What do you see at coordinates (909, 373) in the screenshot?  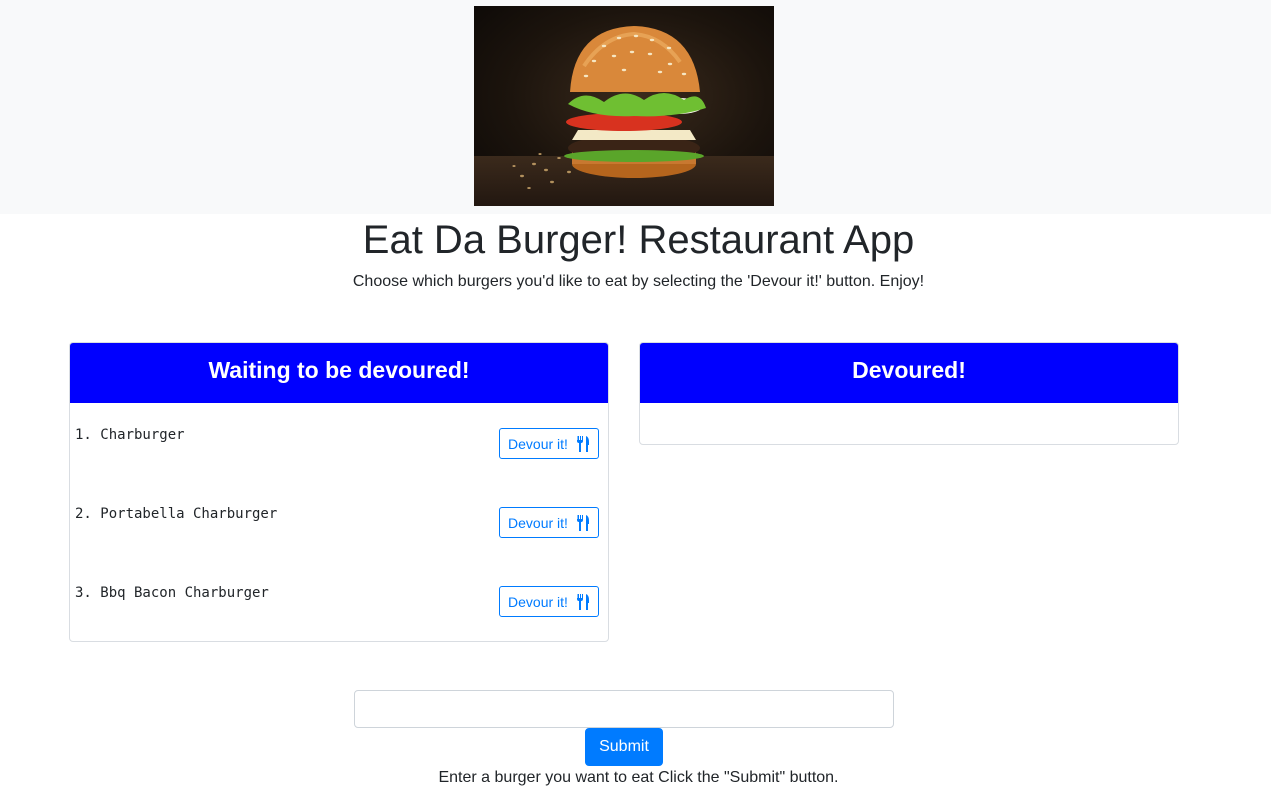 I see `devoured-card-heading: Devoured!` at bounding box center [909, 373].